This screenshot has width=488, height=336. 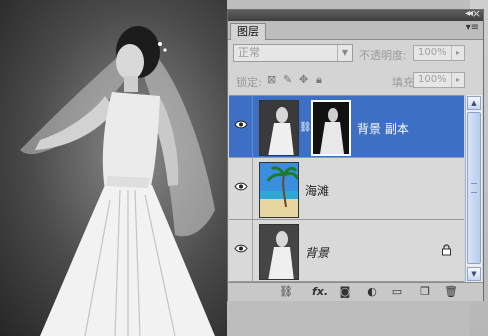 I want to click on opacity-value: 100%, so click(x=432, y=52).